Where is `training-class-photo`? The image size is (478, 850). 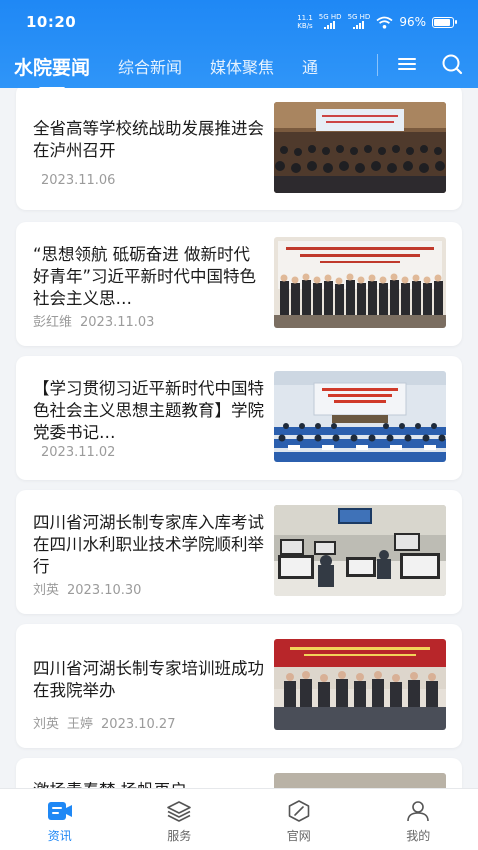 training-class-photo is located at coordinates (360, 684).